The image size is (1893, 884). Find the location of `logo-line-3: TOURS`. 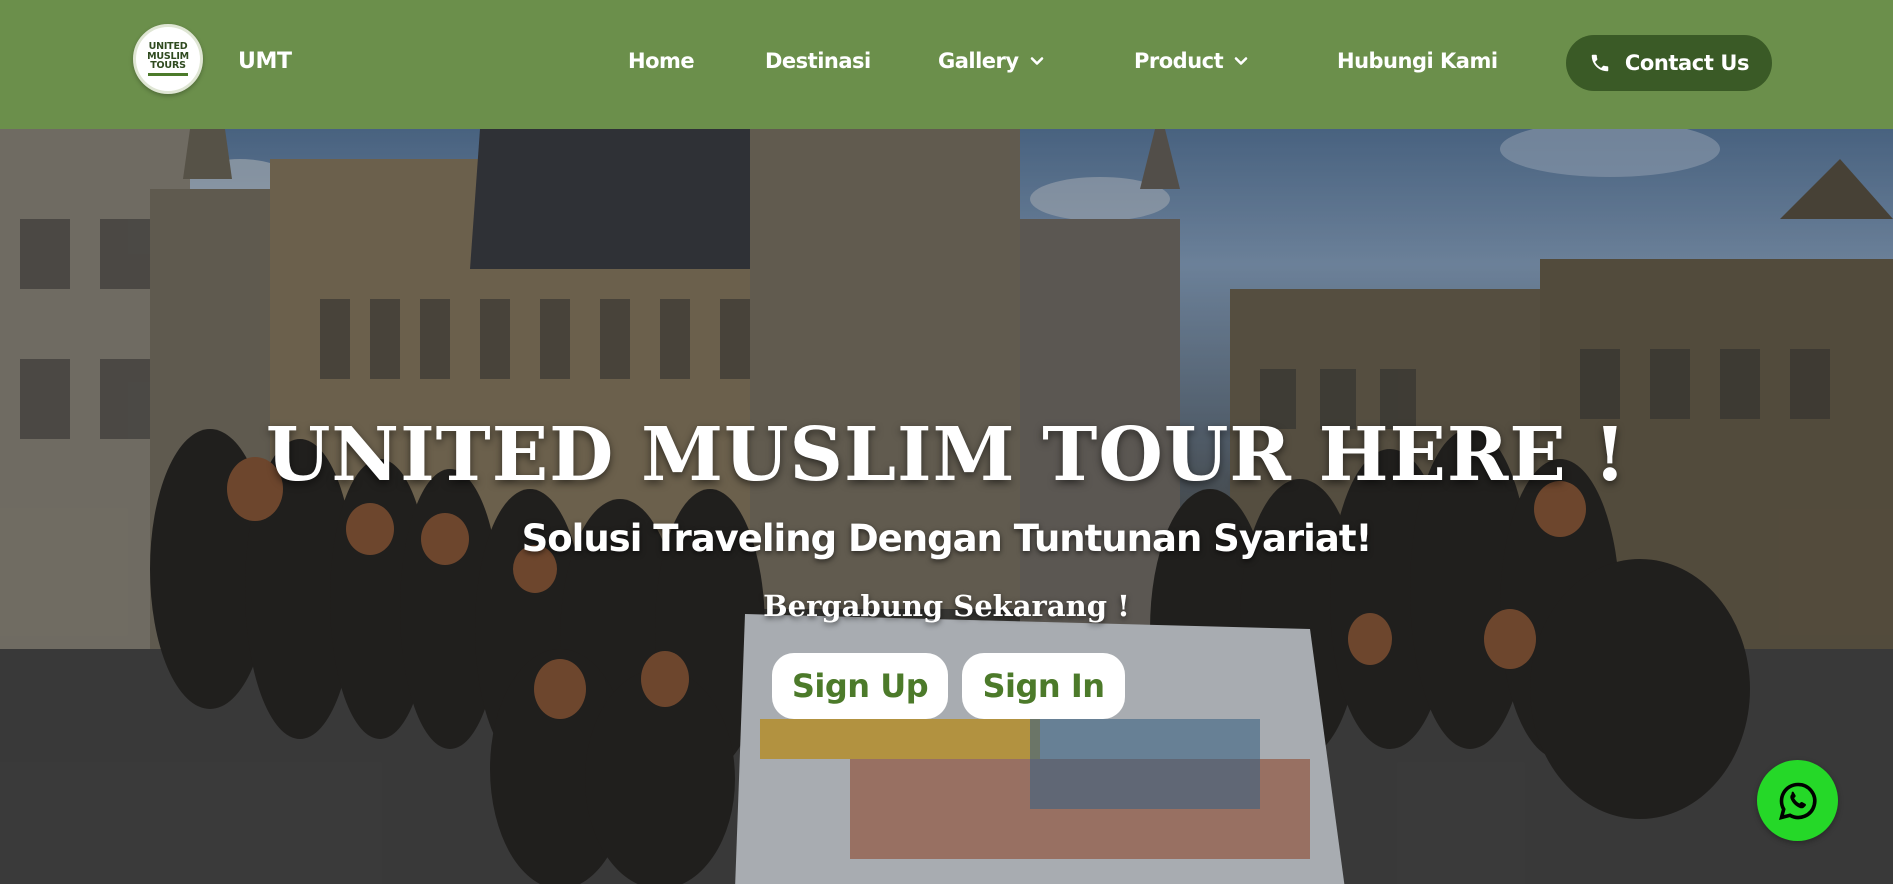

logo-line-3: TOURS is located at coordinates (168, 66).